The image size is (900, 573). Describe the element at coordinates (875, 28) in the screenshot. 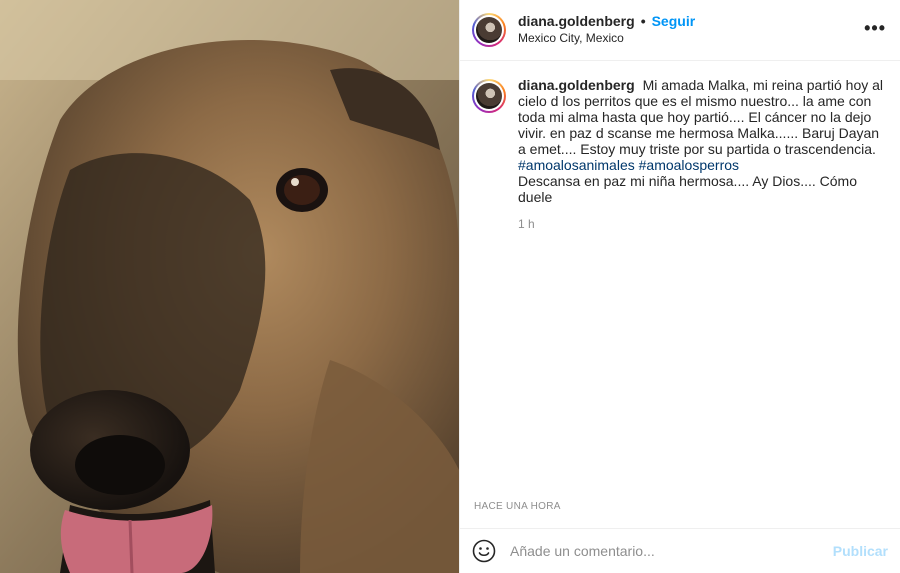

I see `ellipsis-icon: •••` at that location.